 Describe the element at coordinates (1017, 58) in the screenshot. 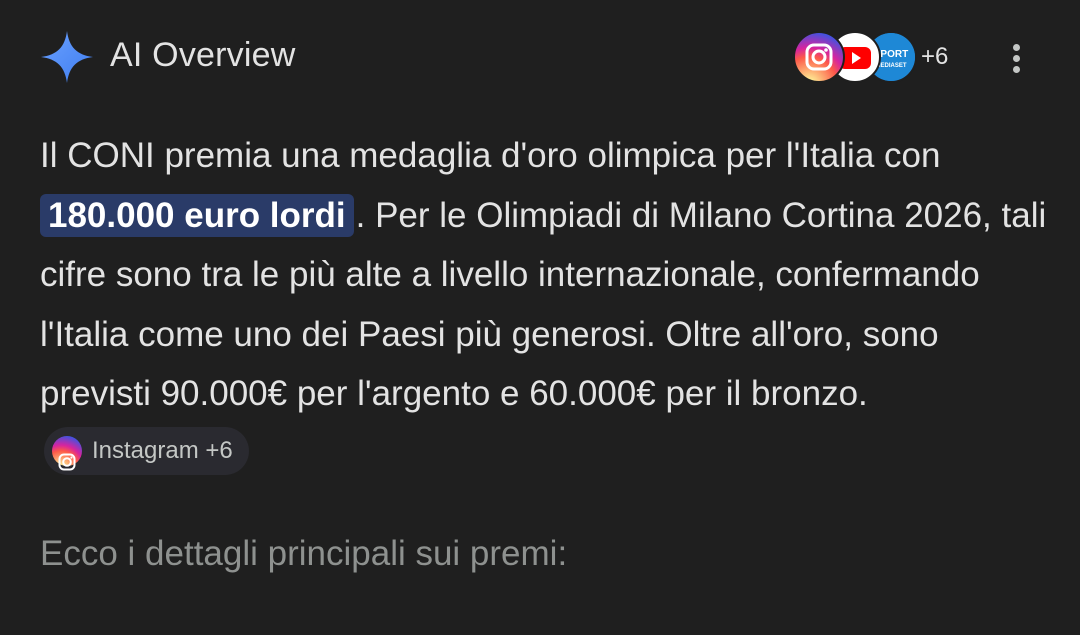

I see `more-vertical-icon` at that location.